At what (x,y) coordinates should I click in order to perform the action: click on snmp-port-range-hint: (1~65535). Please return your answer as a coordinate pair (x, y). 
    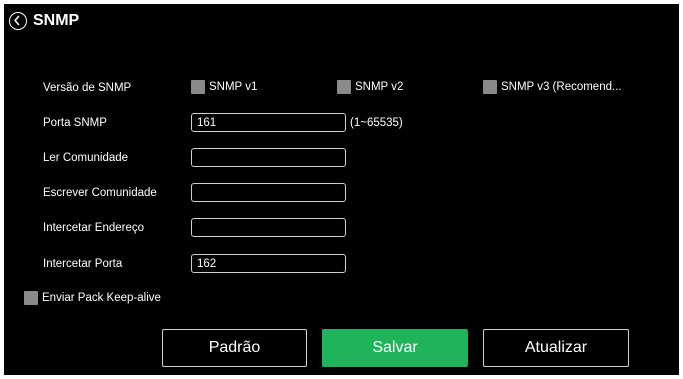
    Looking at the image, I should click on (376, 123).